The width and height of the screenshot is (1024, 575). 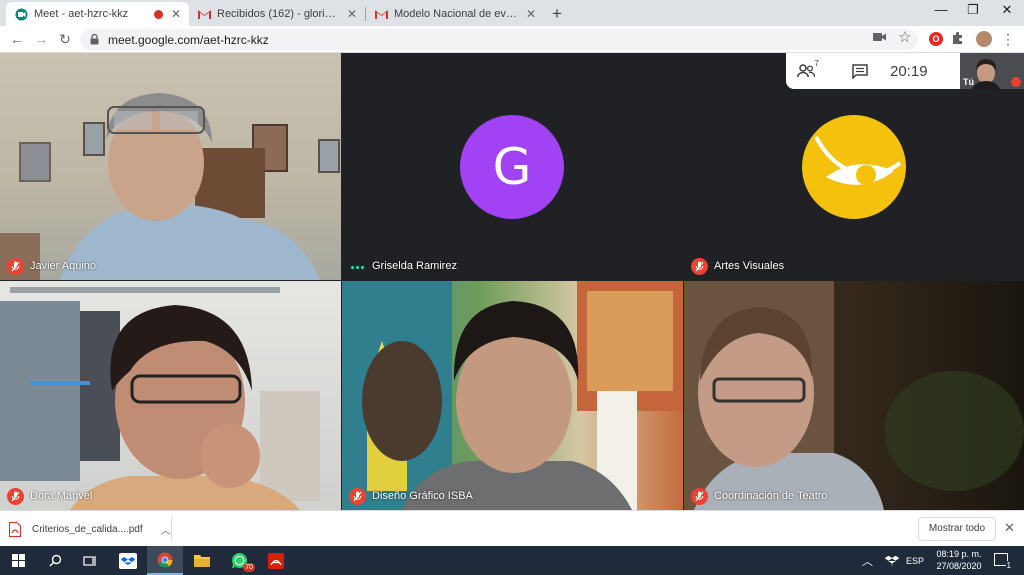 I want to click on self-label: Tú, so click(x=968, y=82).